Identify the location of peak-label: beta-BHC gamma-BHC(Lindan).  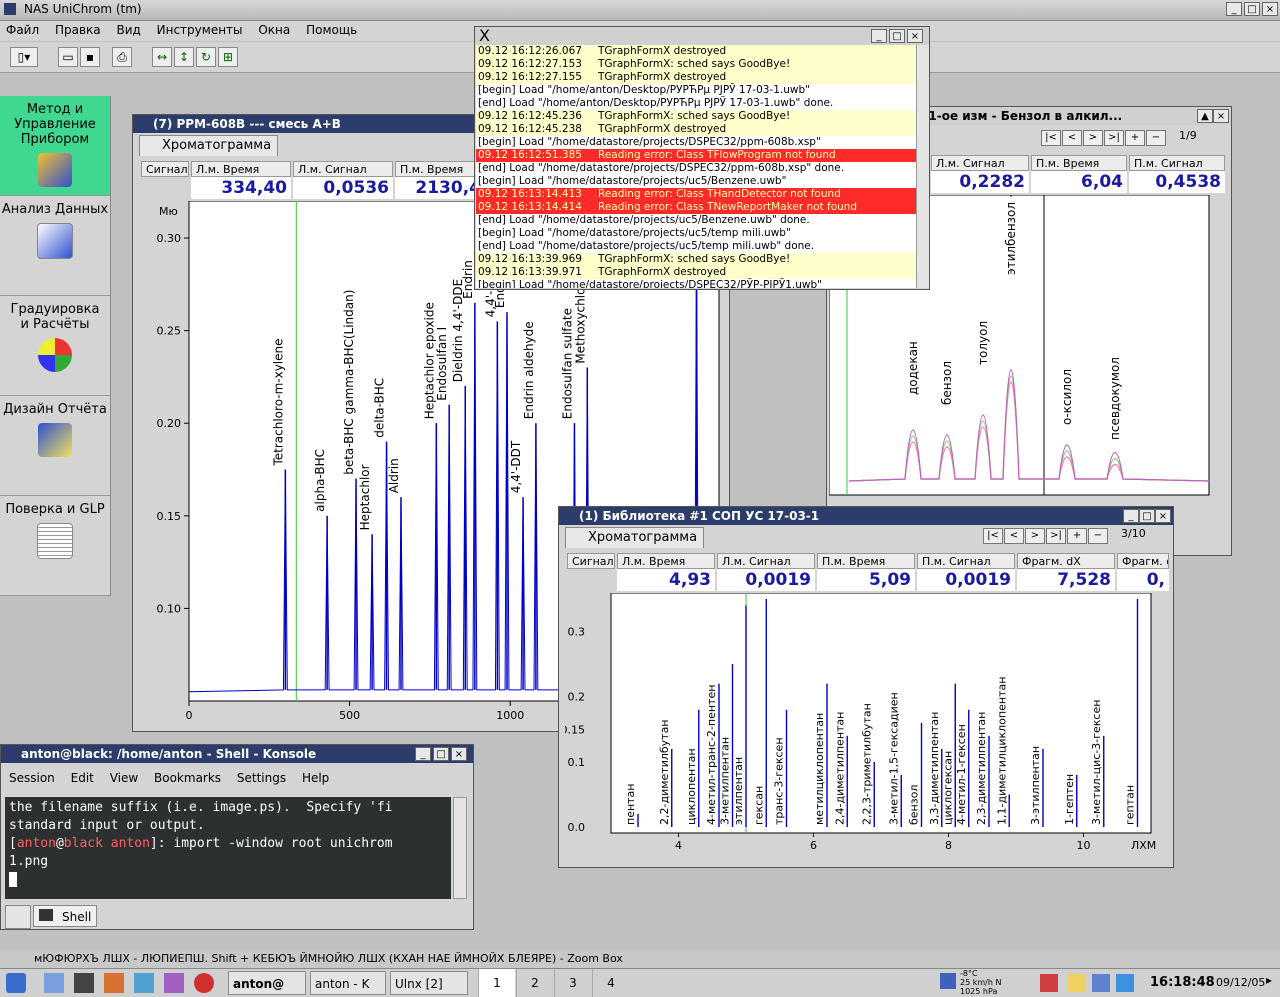
(349, 382).